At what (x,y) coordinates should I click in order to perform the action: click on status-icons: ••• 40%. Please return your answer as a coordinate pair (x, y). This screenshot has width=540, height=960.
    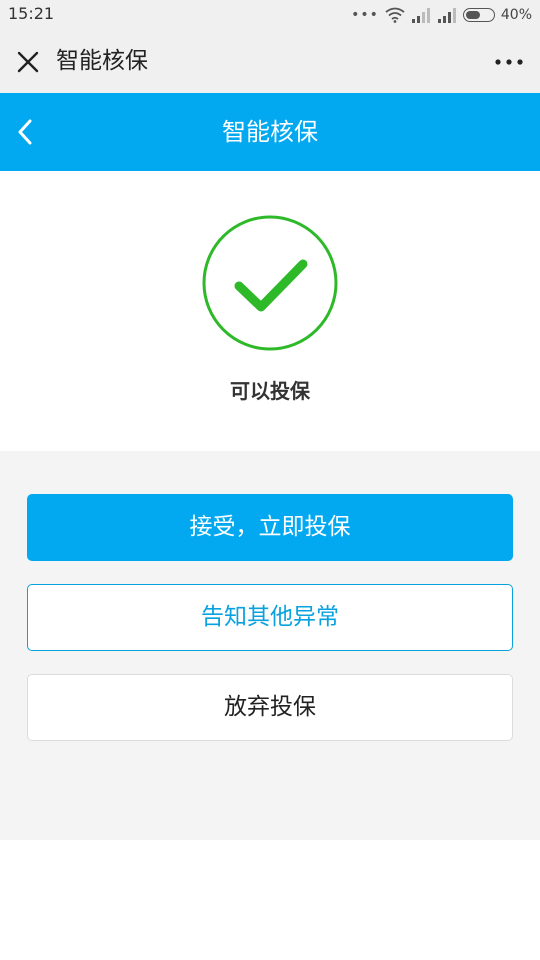
    Looking at the image, I should click on (438, 15).